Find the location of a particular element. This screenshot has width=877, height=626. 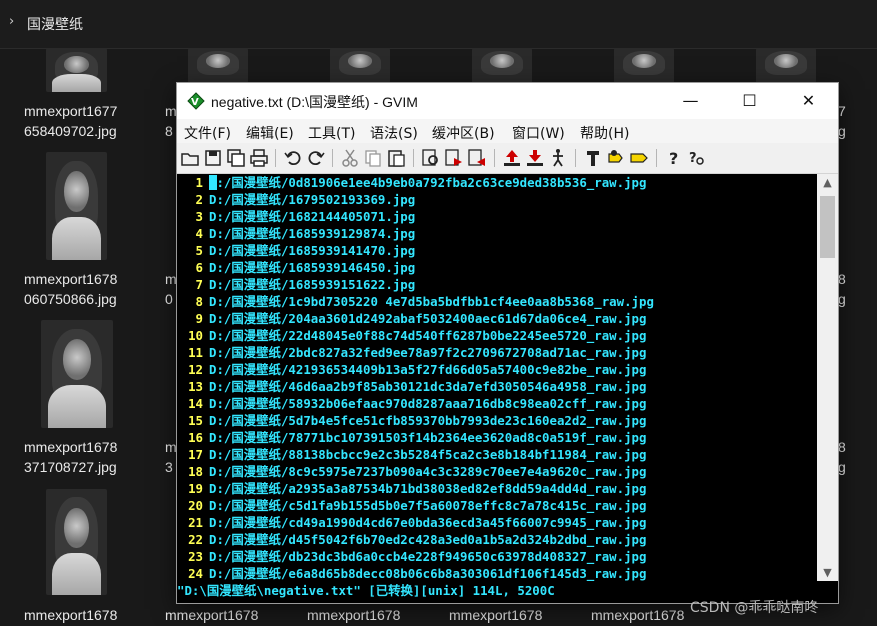

line-number: 22 is located at coordinates (195, 539).